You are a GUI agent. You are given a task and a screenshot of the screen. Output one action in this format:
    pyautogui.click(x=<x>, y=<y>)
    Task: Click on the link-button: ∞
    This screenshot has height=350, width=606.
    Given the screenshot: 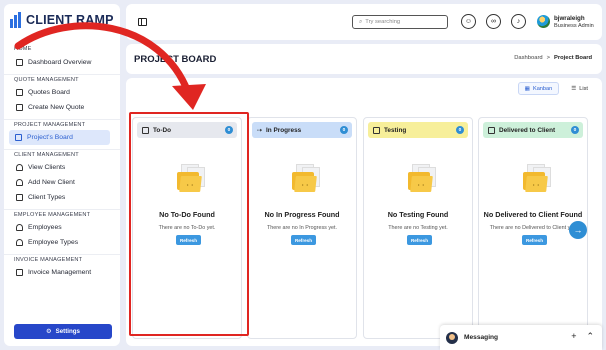 What is the action you would take?
    pyautogui.click(x=493, y=21)
    